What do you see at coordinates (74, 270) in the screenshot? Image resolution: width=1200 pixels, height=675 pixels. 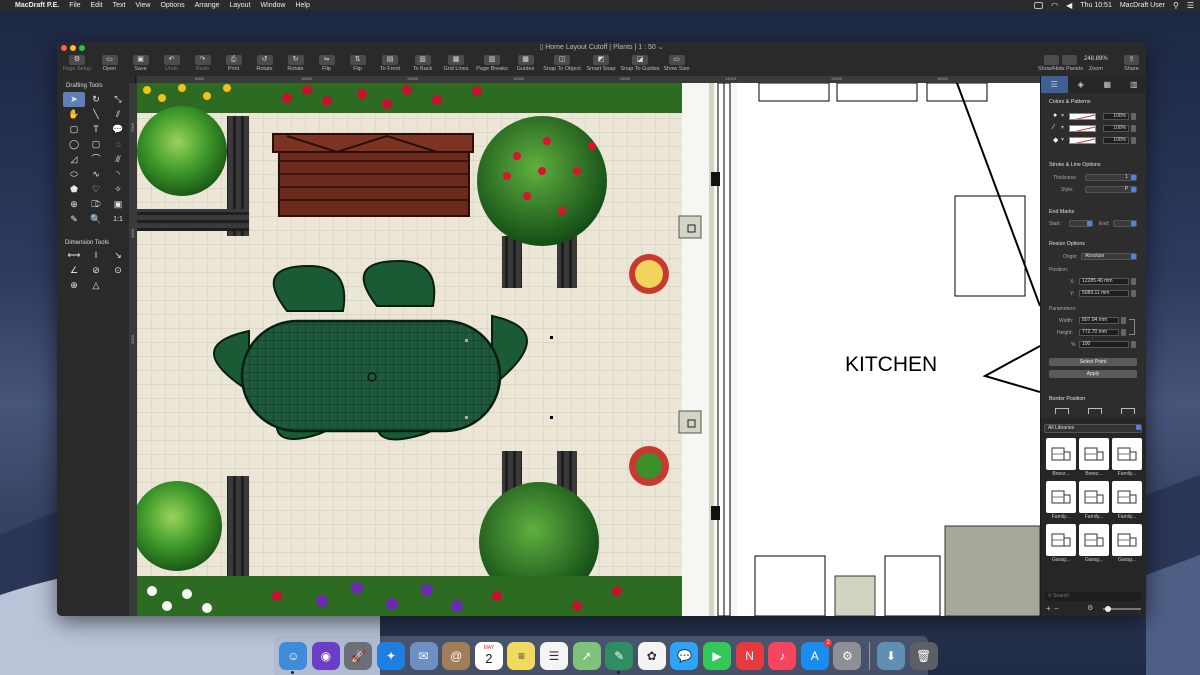 I see `angle-dimension-tool: ∠` at bounding box center [74, 270].